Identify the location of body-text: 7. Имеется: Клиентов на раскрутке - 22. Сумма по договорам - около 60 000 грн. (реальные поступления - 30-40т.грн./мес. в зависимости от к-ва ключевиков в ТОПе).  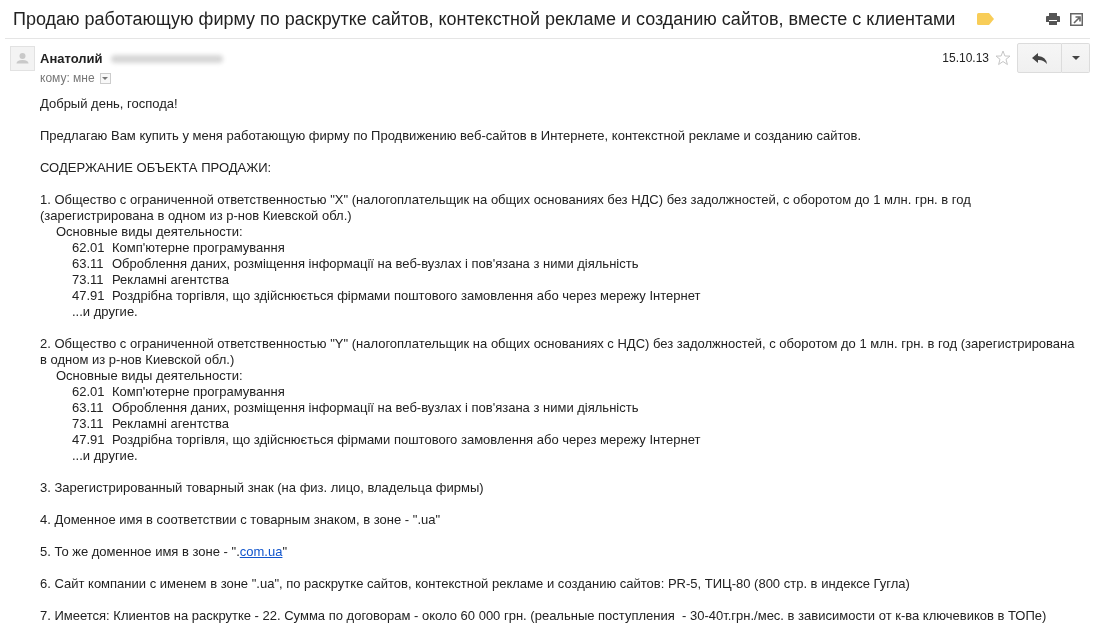
(544, 616).